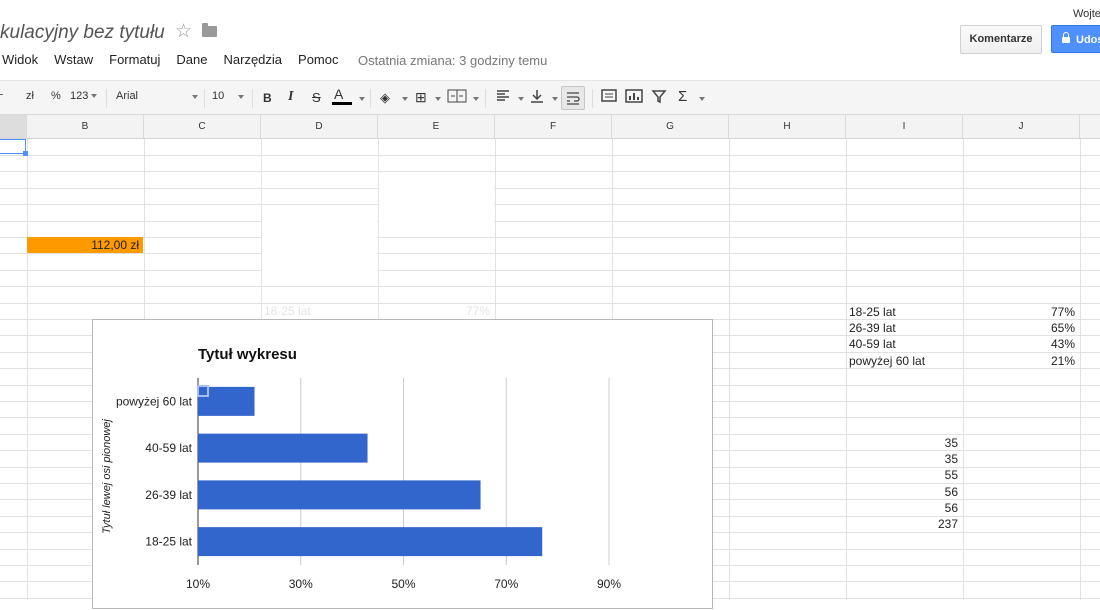  I want to click on share-button: Udos, so click(1075, 39).